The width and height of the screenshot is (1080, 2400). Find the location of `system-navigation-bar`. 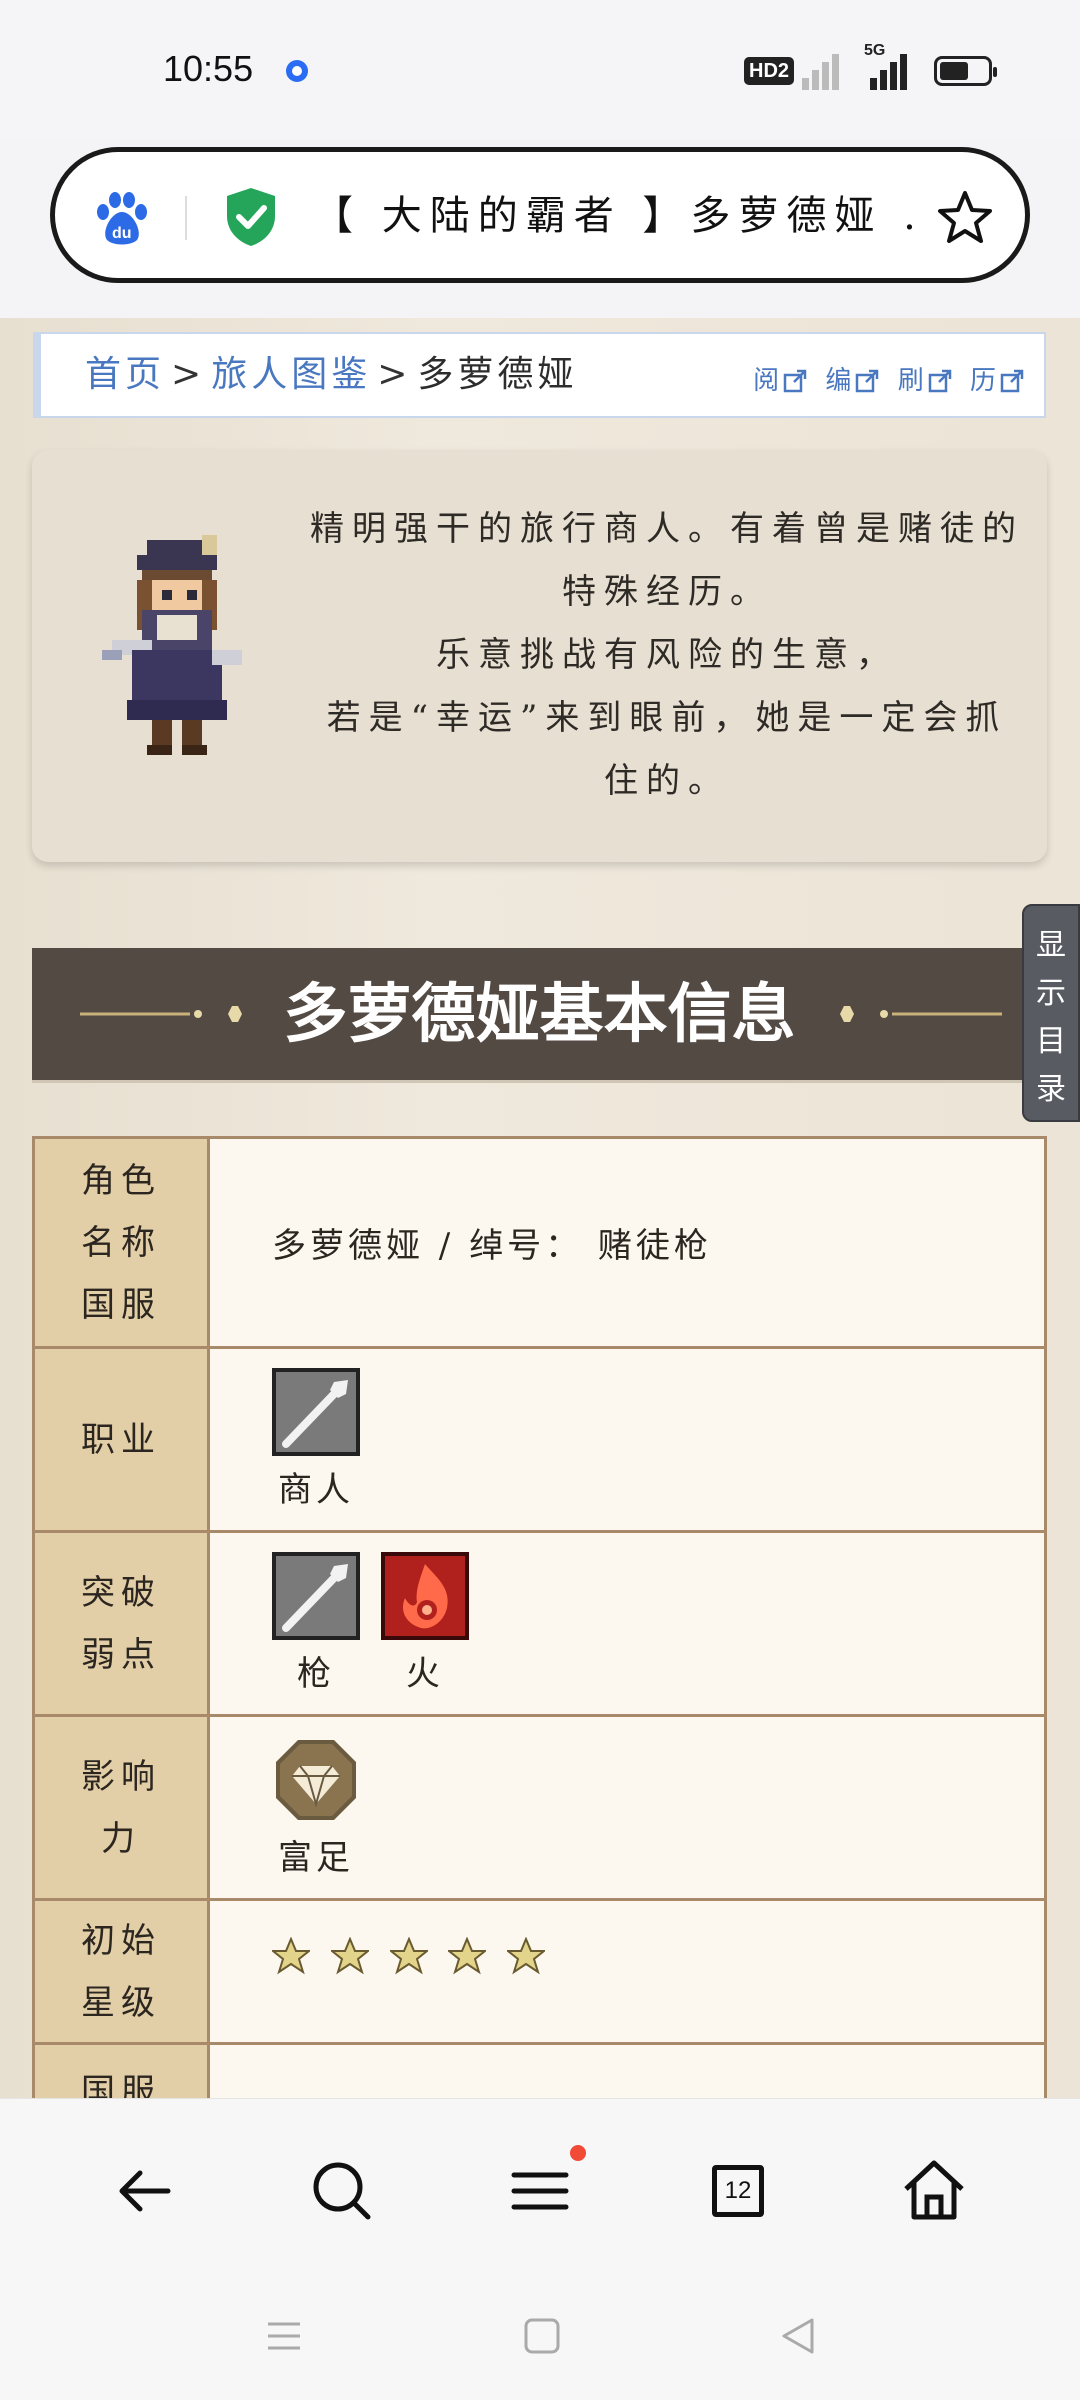

system-navigation-bar is located at coordinates (540, 2340).